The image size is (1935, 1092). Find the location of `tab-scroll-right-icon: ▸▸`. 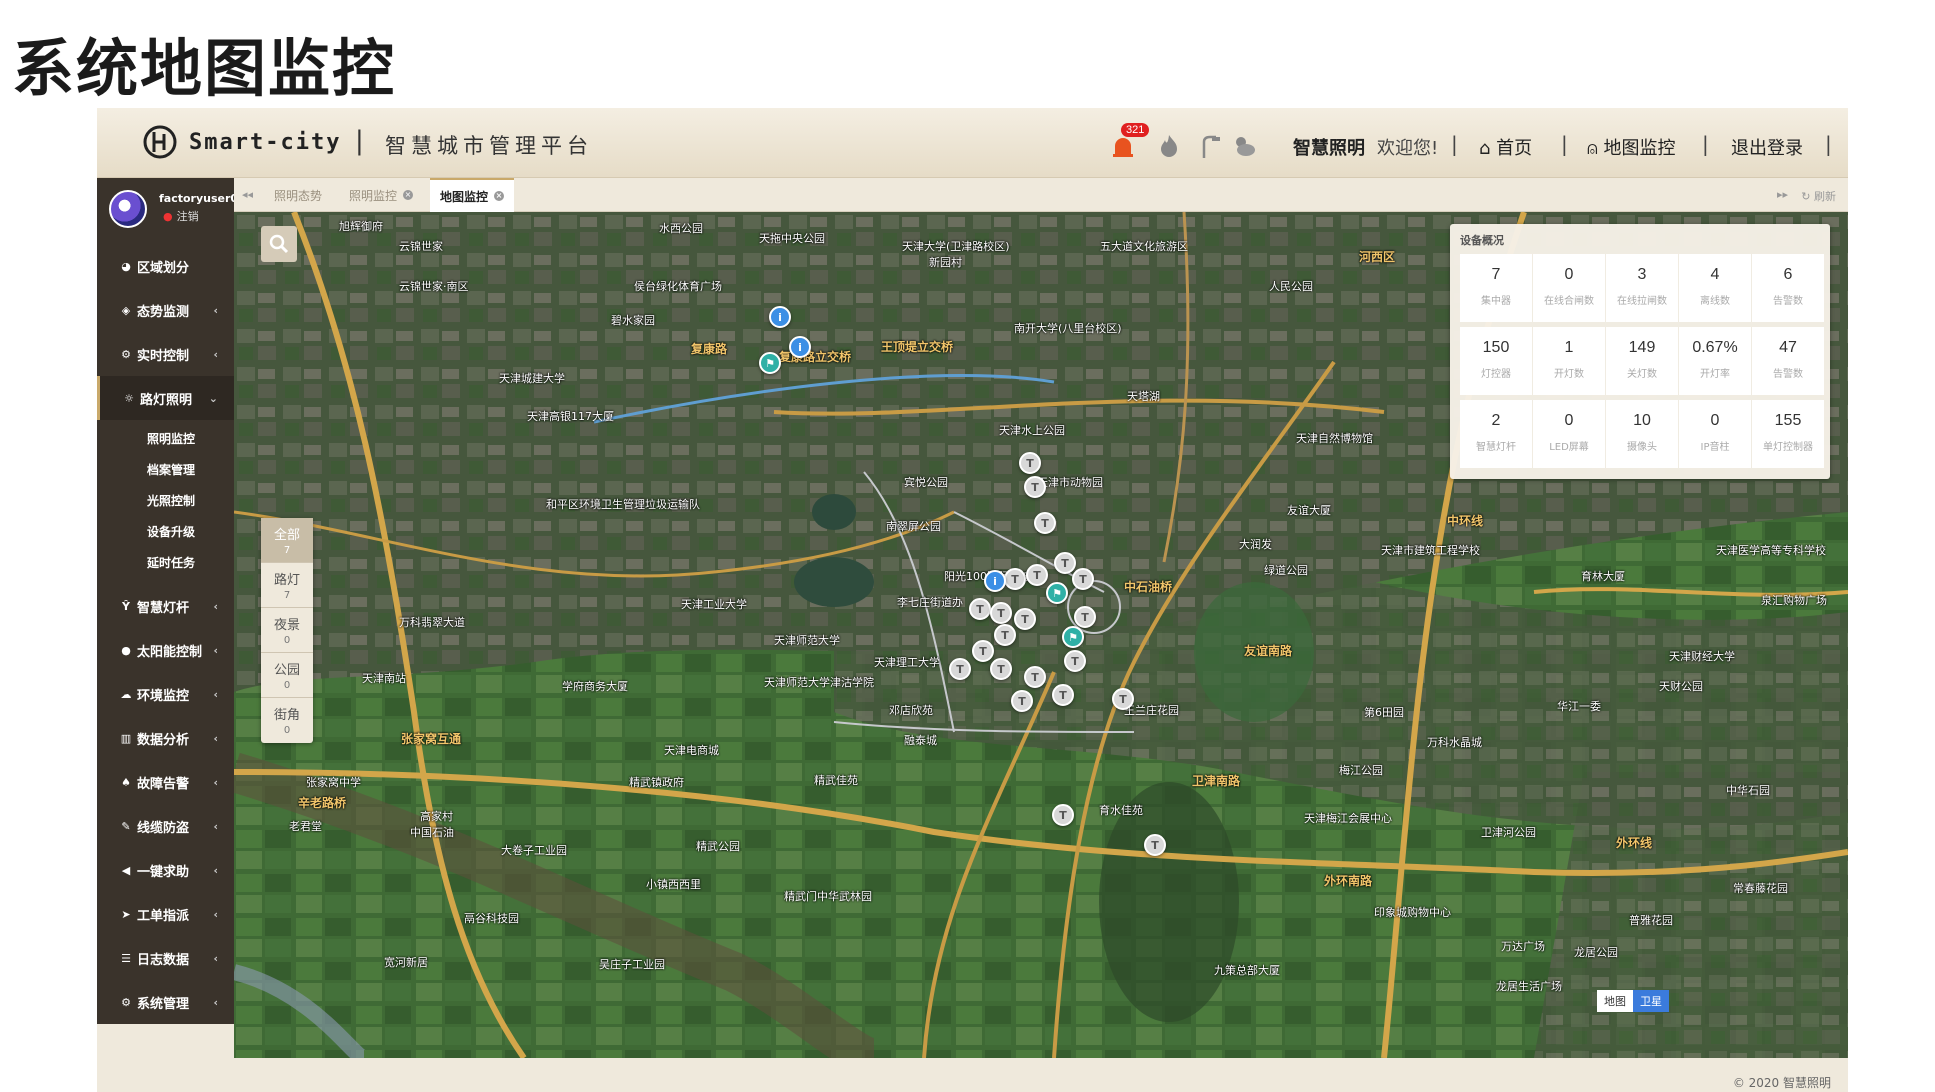

tab-scroll-right-icon: ▸▸ is located at coordinates (1782, 194).